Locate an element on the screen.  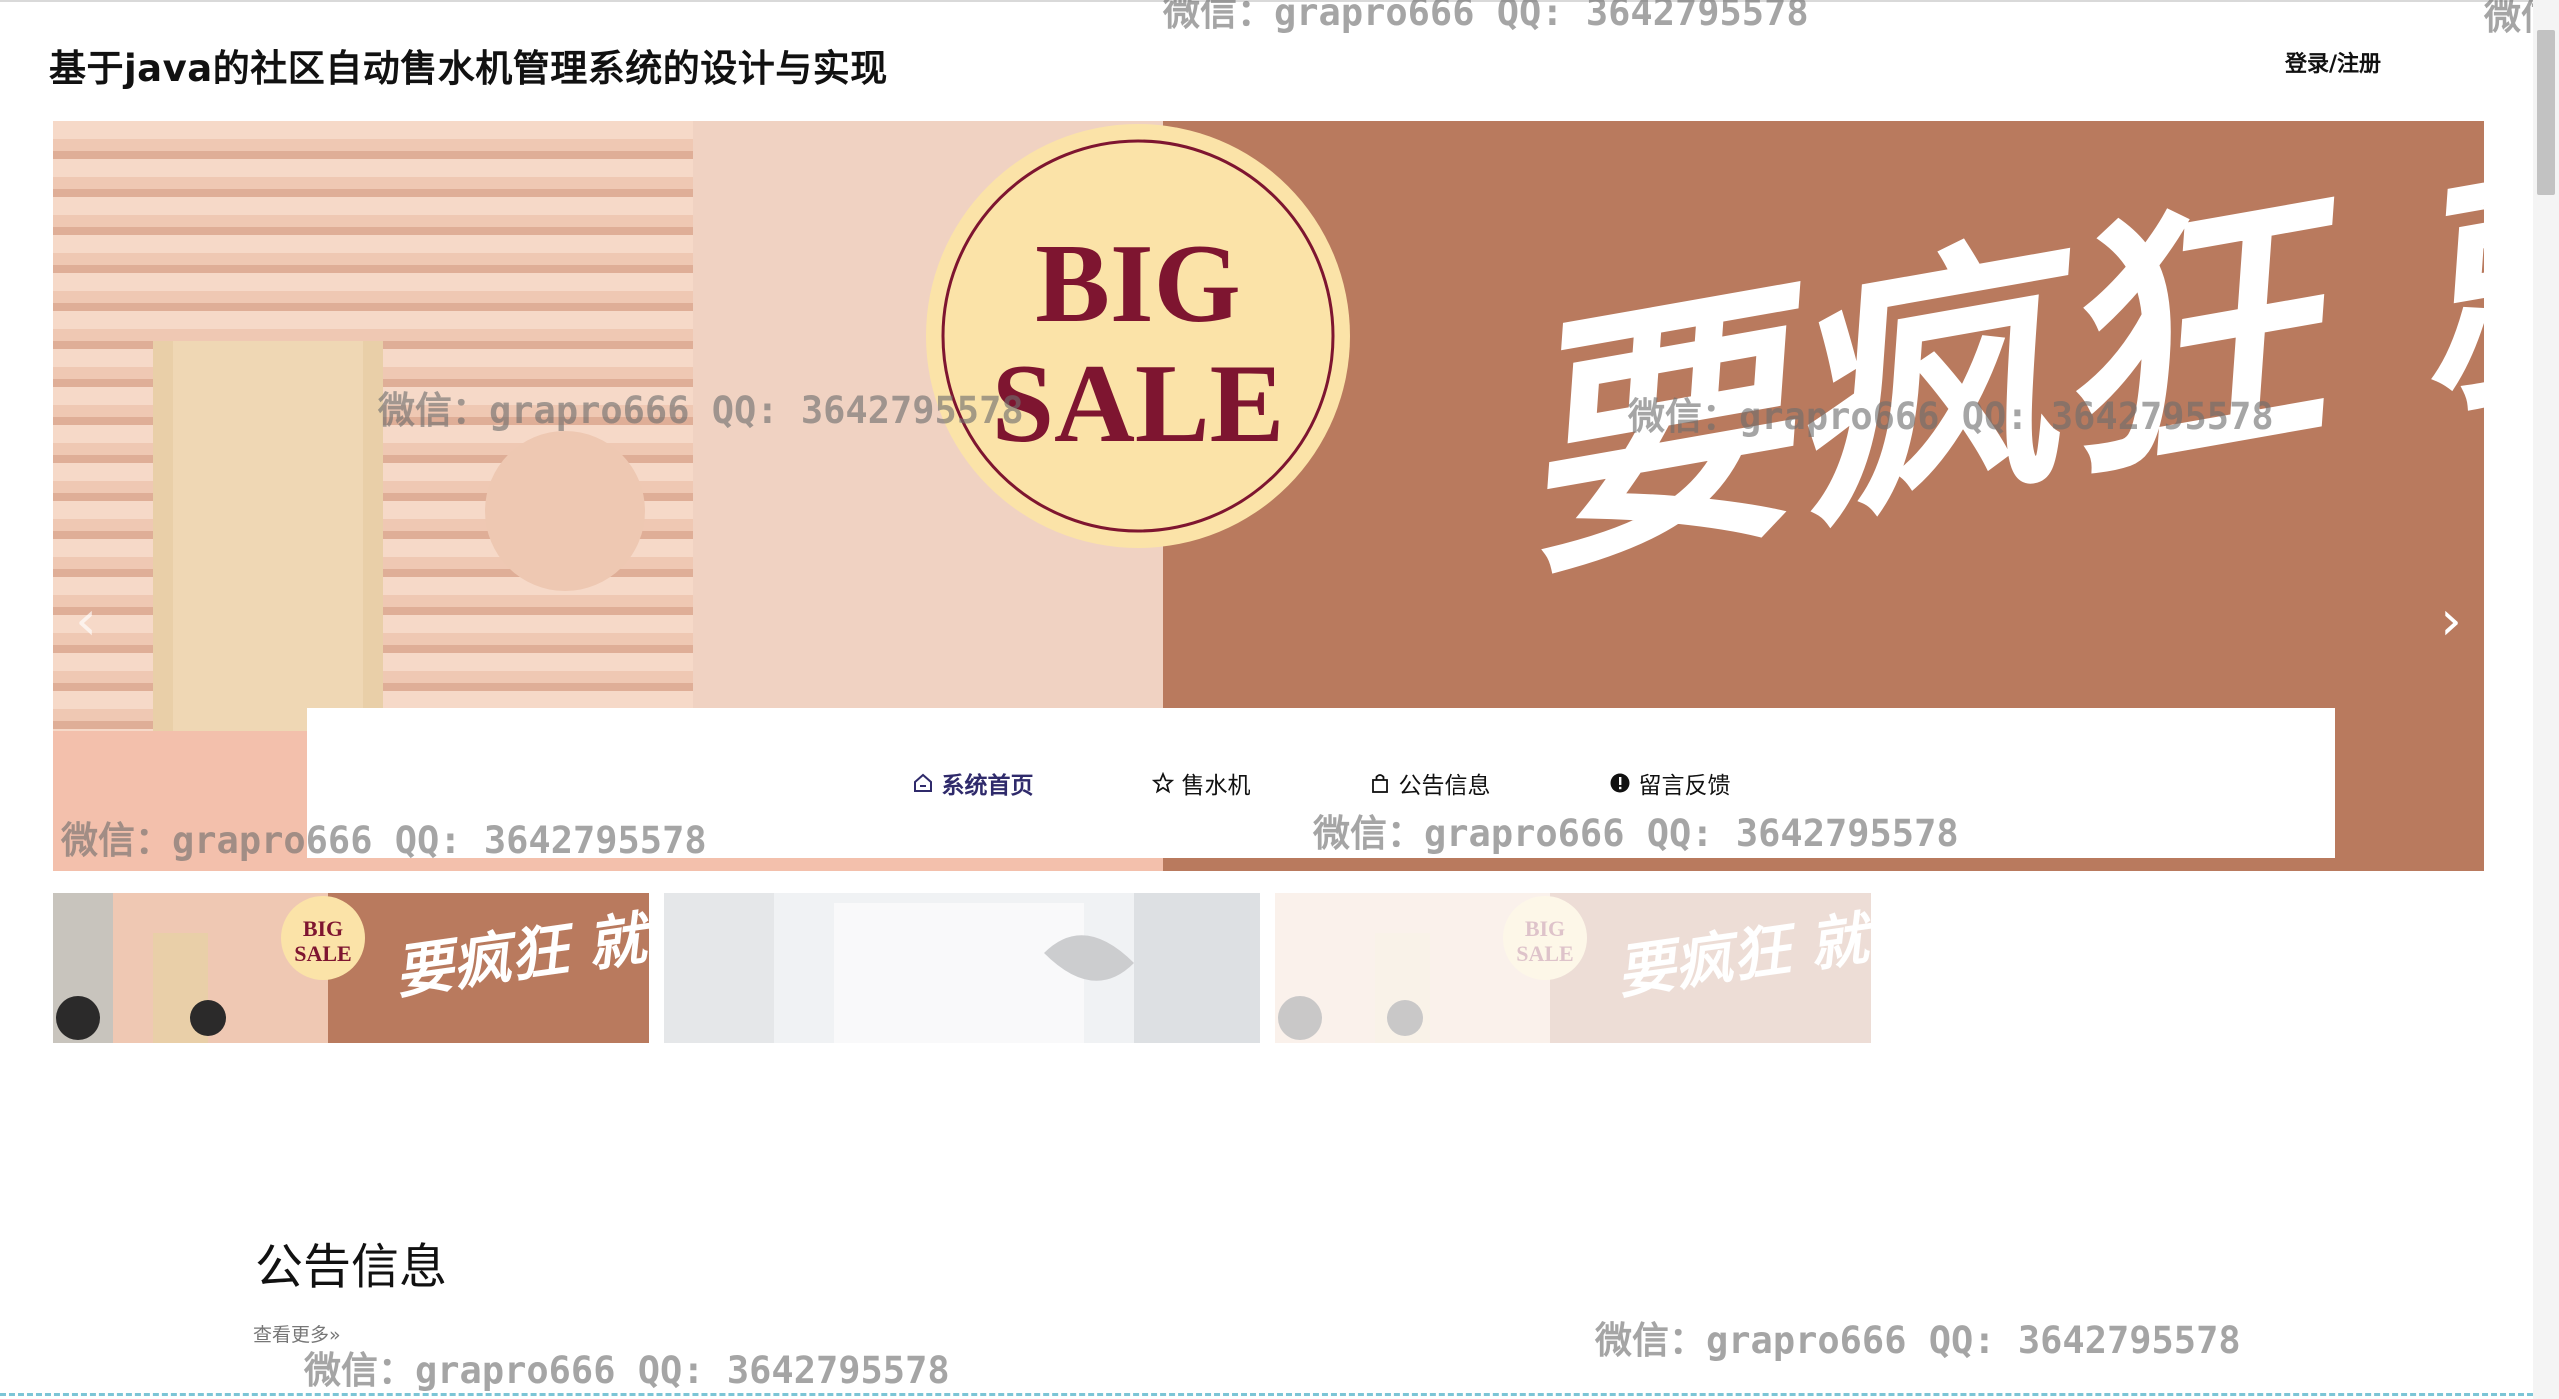
nav-item-feedback: 留言反馈 is located at coordinates (1670, 783).